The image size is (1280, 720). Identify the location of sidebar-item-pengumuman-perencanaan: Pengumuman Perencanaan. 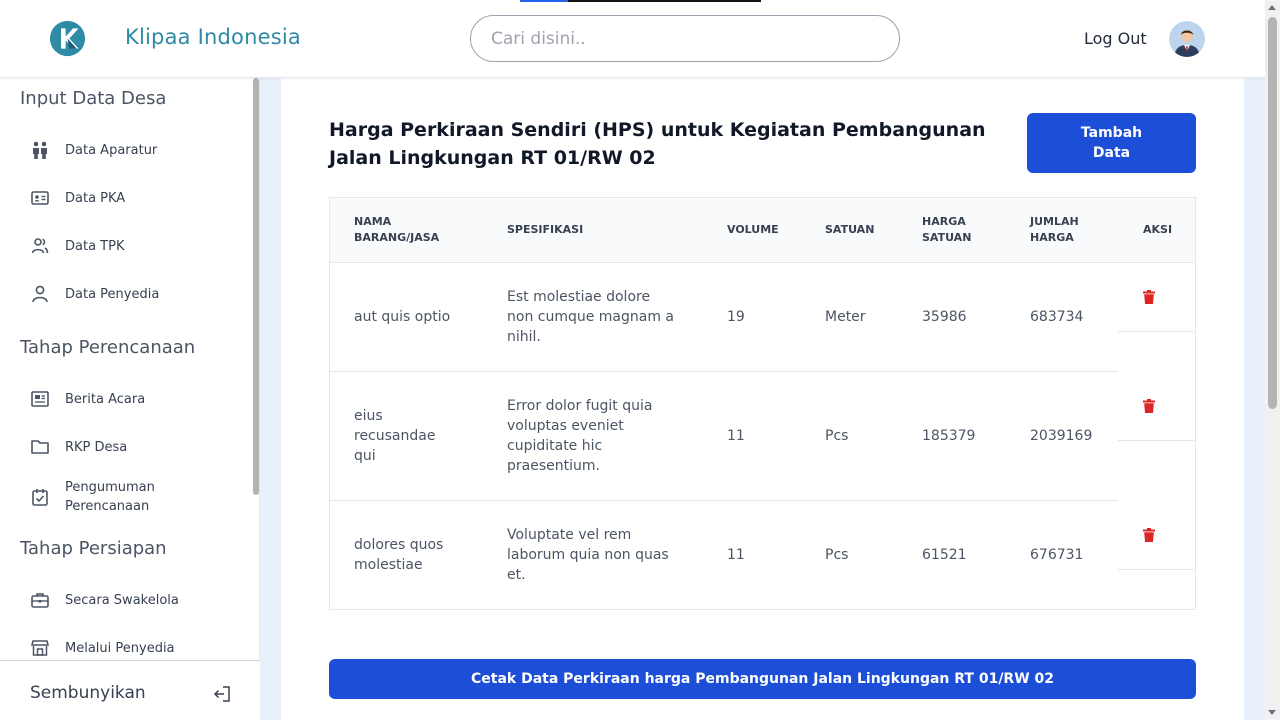
(137, 497).